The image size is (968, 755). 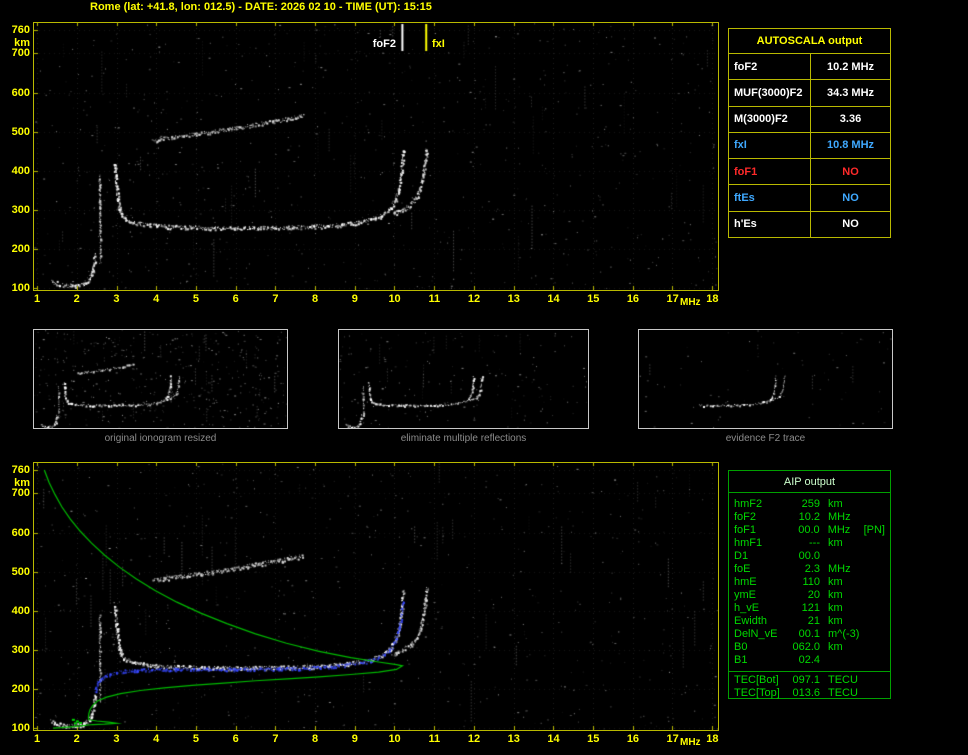 What do you see at coordinates (315, 739) in the screenshot?
I see `x-axis-tick-label: 8` at bounding box center [315, 739].